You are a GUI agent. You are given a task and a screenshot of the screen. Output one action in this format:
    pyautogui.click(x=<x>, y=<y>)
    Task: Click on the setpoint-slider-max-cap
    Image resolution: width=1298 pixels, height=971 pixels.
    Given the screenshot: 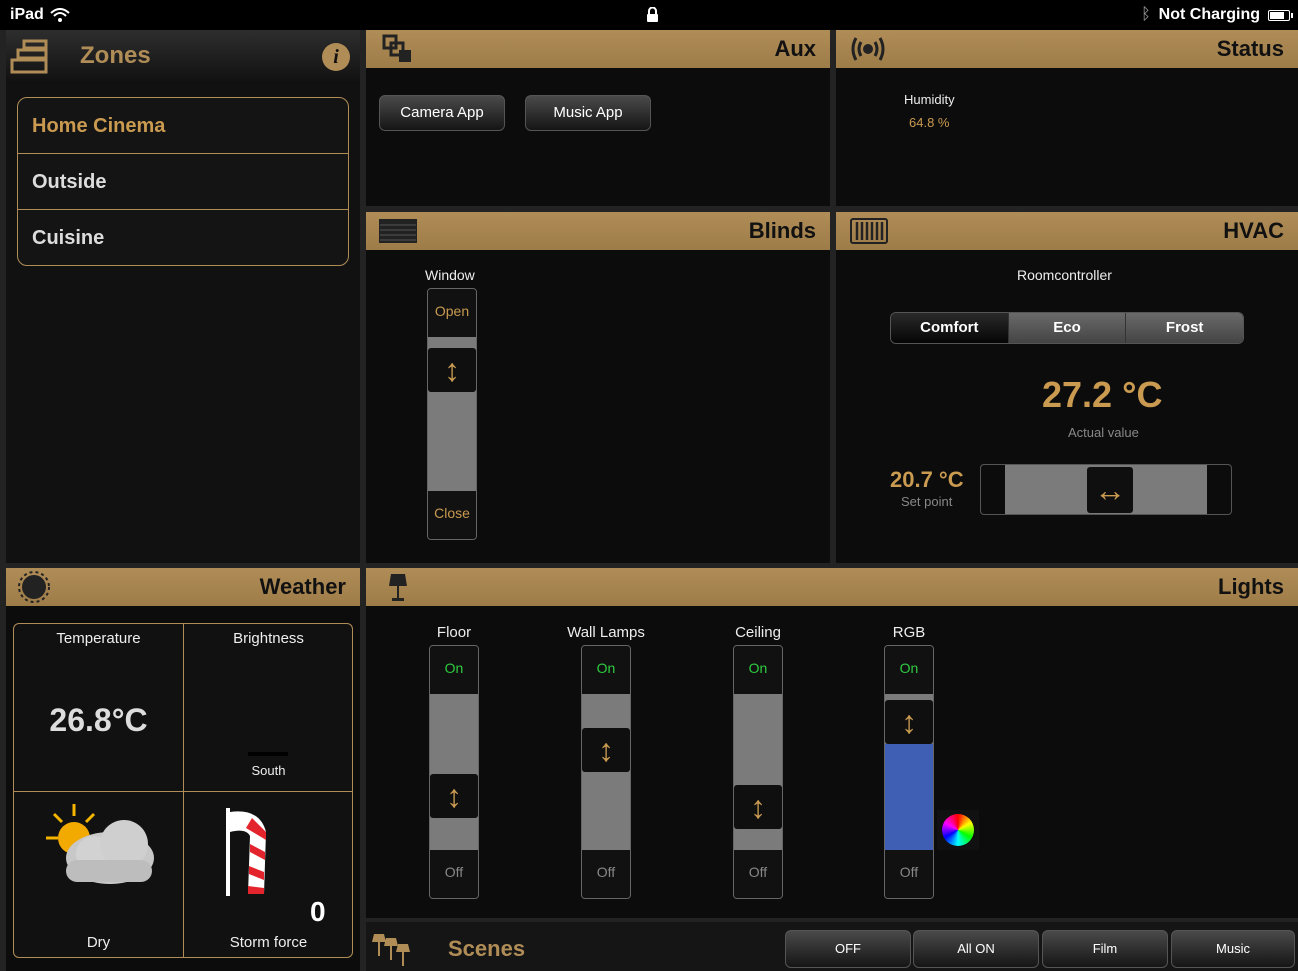 What is the action you would take?
    pyautogui.click(x=1219, y=489)
    